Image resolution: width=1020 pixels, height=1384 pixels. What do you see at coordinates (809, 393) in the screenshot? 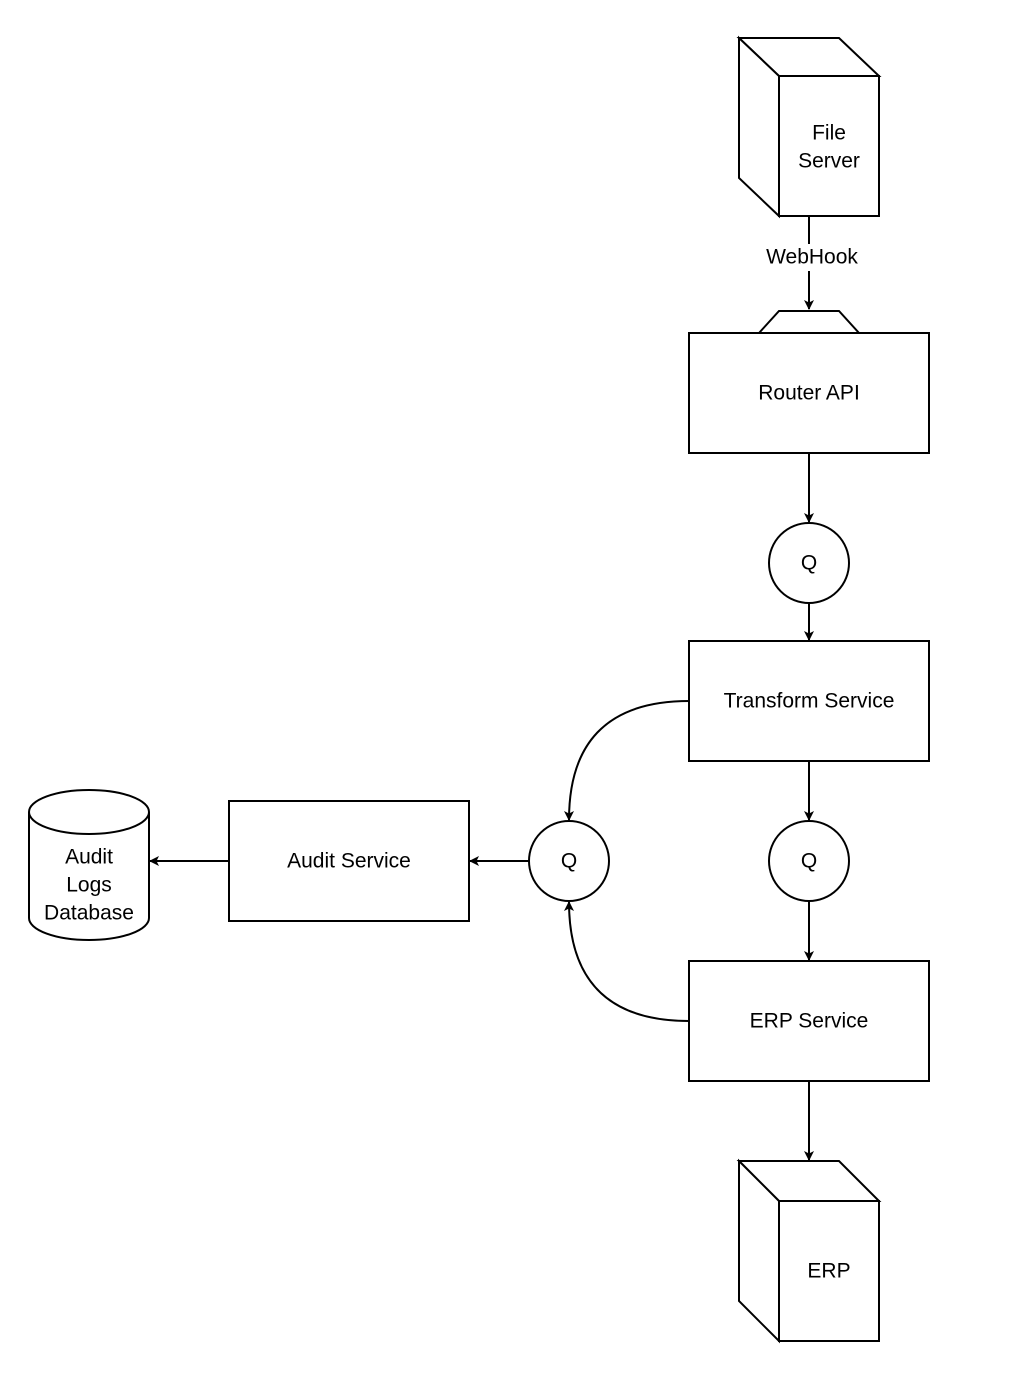
I see `router-api-label: Router API` at bounding box center [809, 393].